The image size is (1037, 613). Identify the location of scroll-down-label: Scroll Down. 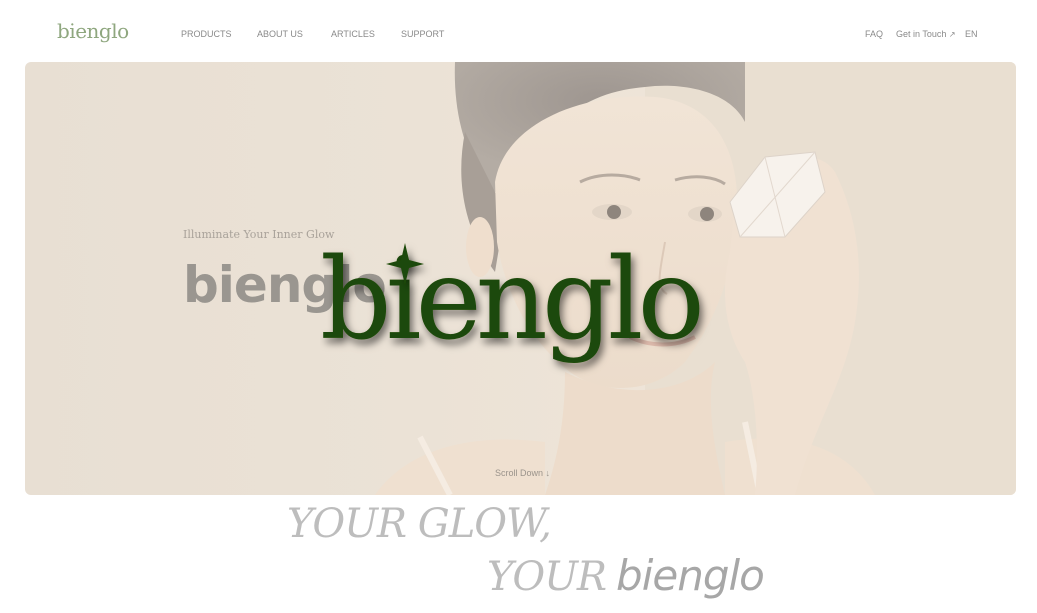
(519, 473).